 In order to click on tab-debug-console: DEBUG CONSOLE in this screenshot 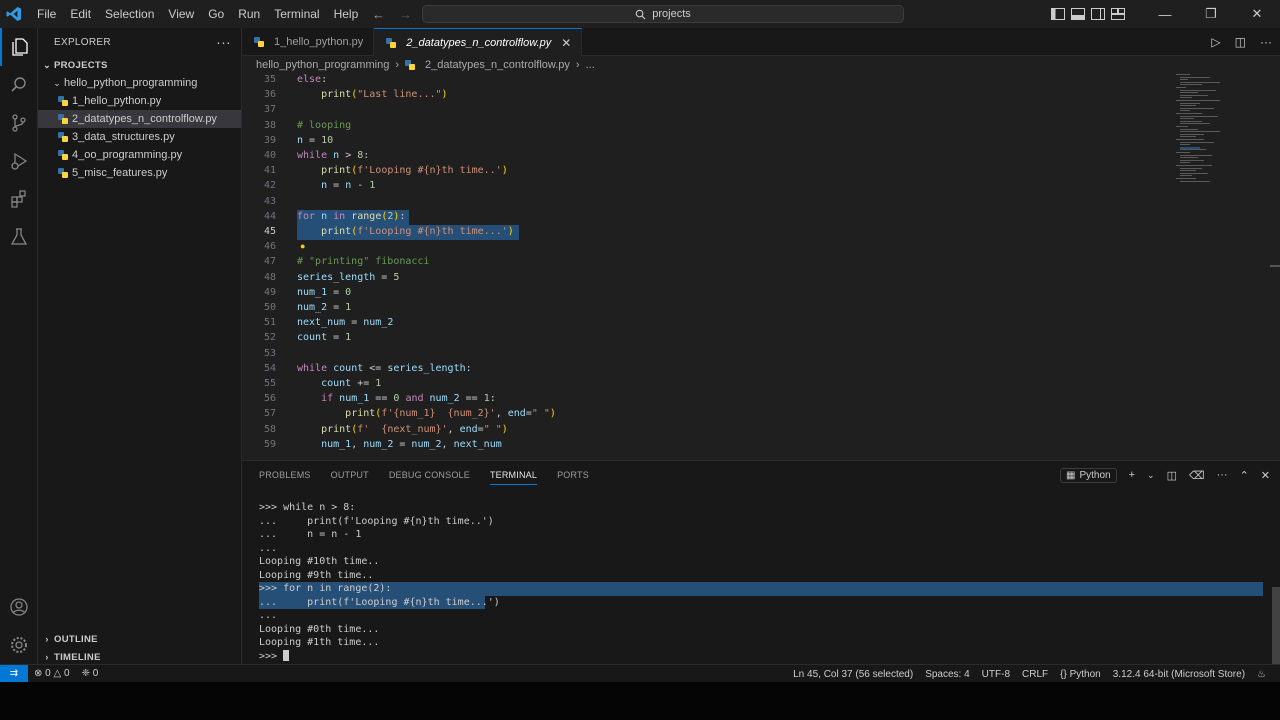, I will do `click(429, 475)`.